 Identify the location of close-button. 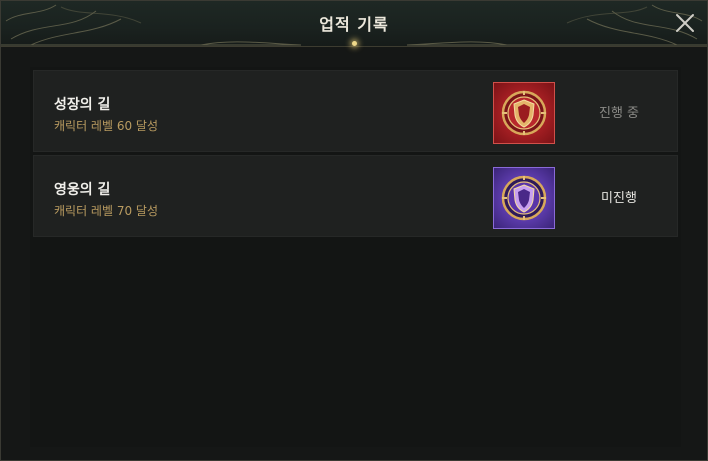
(685, 23).